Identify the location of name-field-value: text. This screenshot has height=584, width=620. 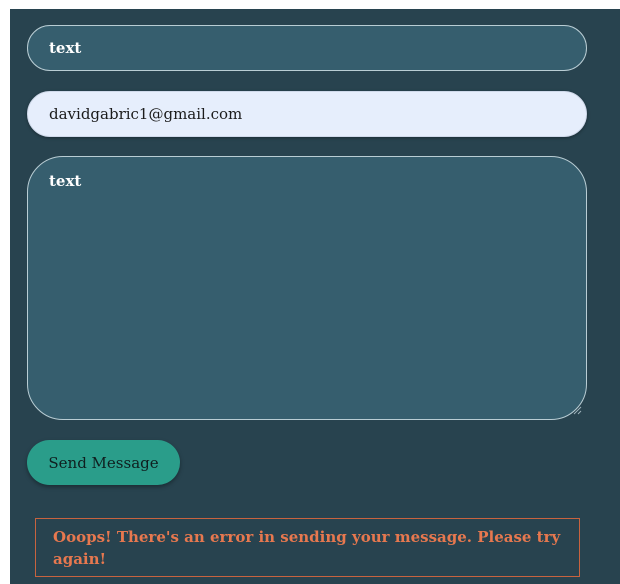
(65, 48).